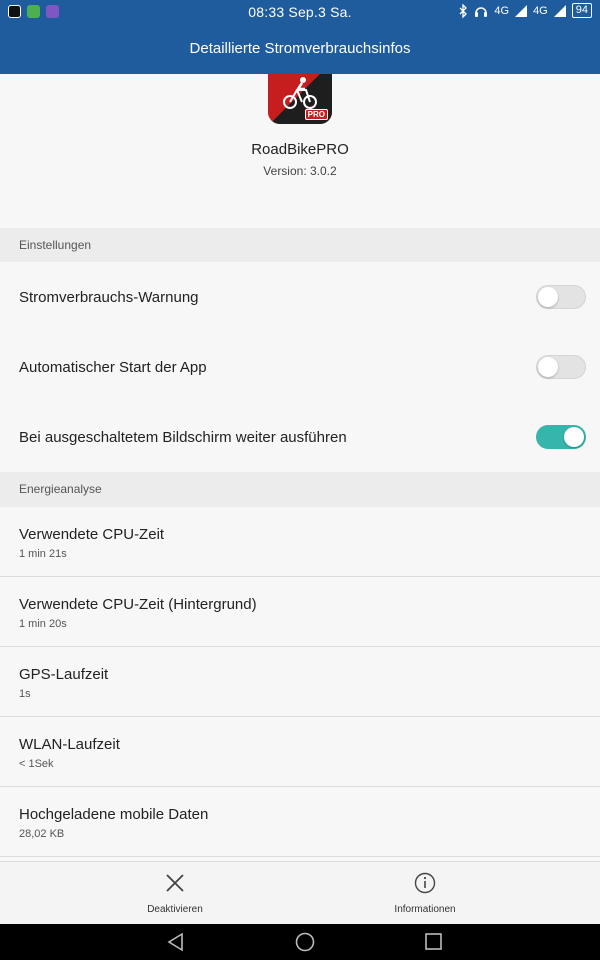 This screenshot has width=600, height=960. I want to click on setting-row-power-warning: Stromverbrauchs-Warnung, so click(300, 297).